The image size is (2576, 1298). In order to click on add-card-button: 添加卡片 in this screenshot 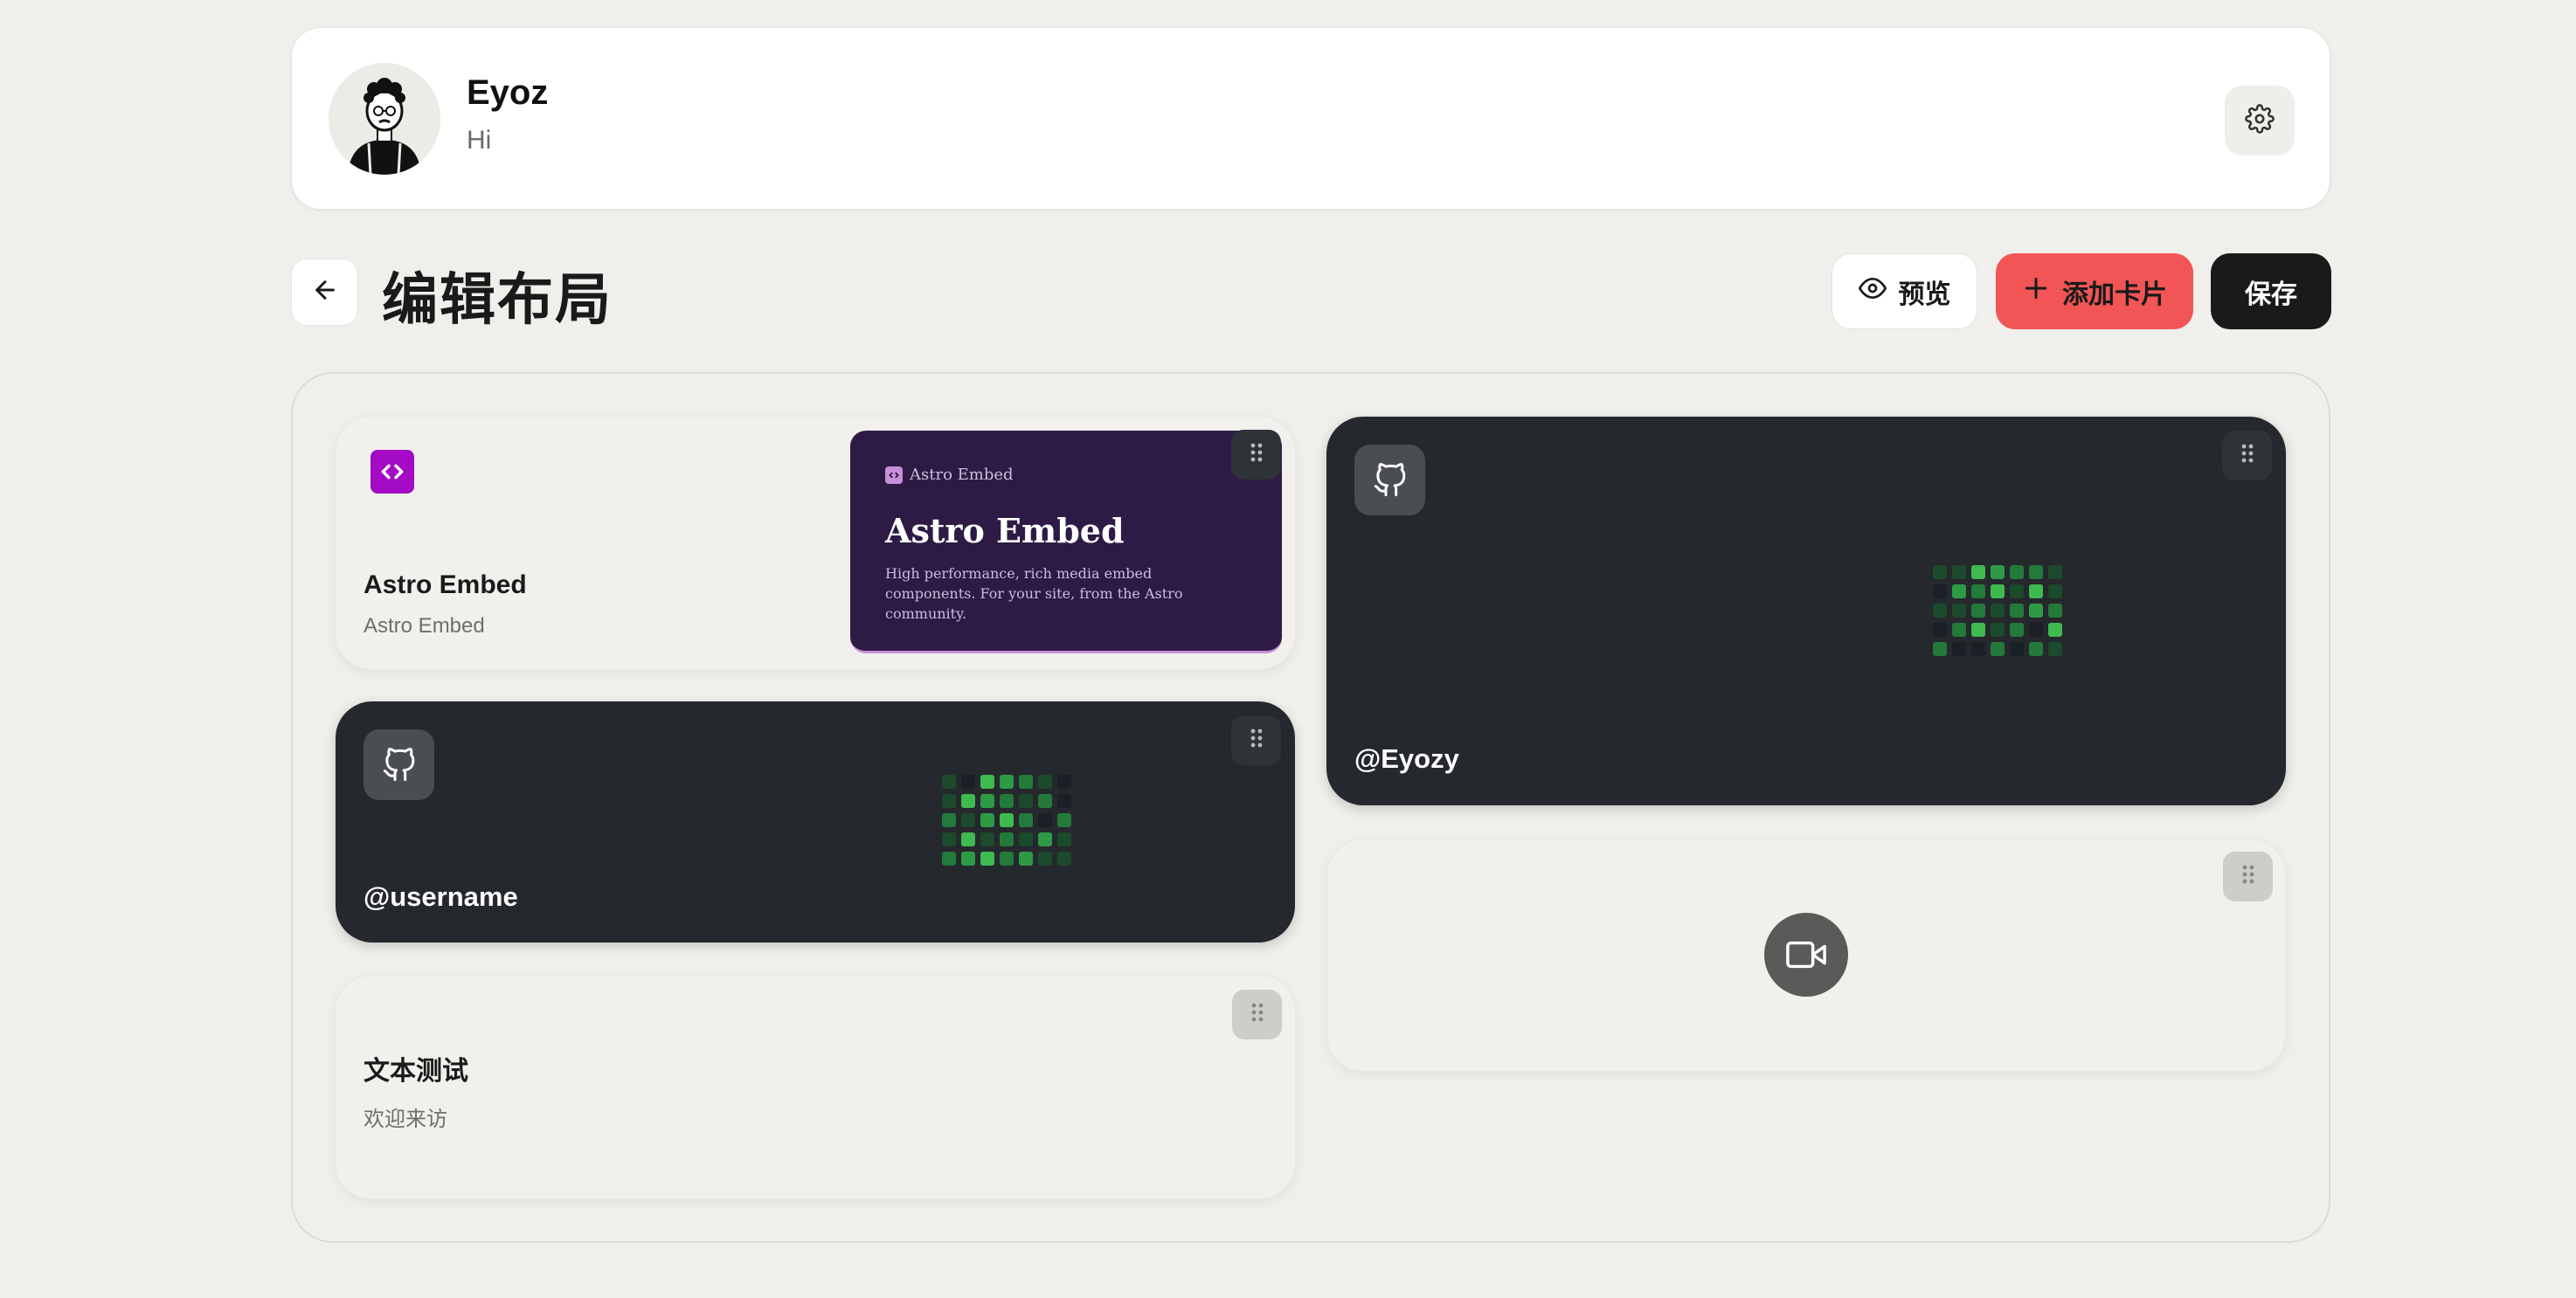, I will do `click(2094, 291)`.